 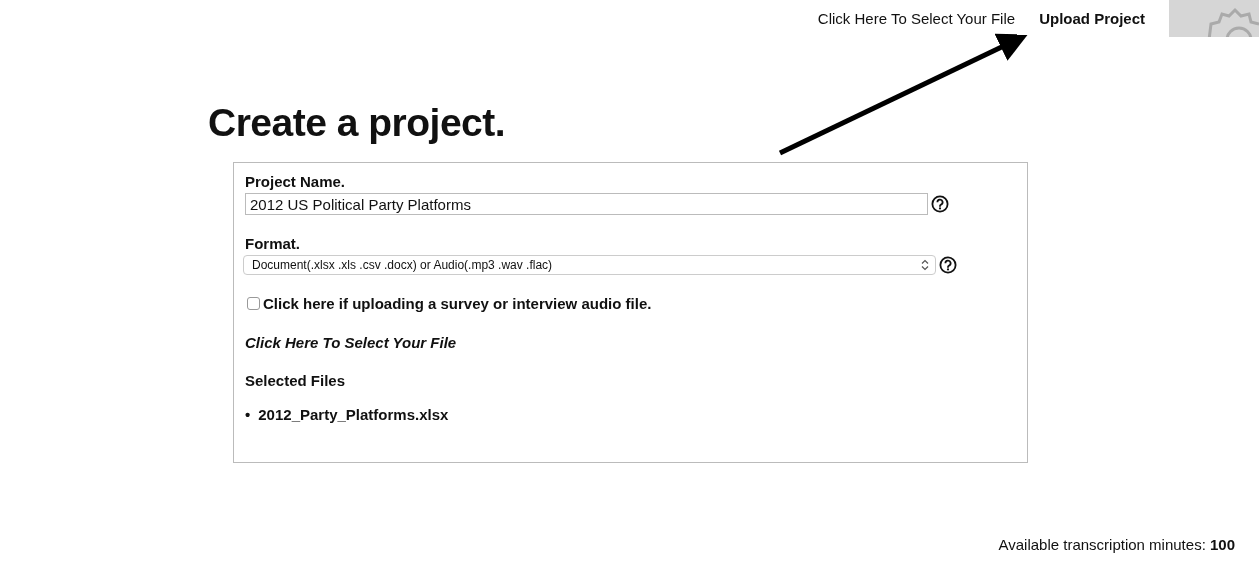 I want to click on format-dropdown: Document(.xlsx .xls .csv .docx) or Audio(.mp3 .wav .flac), so click(x=589, y=265).